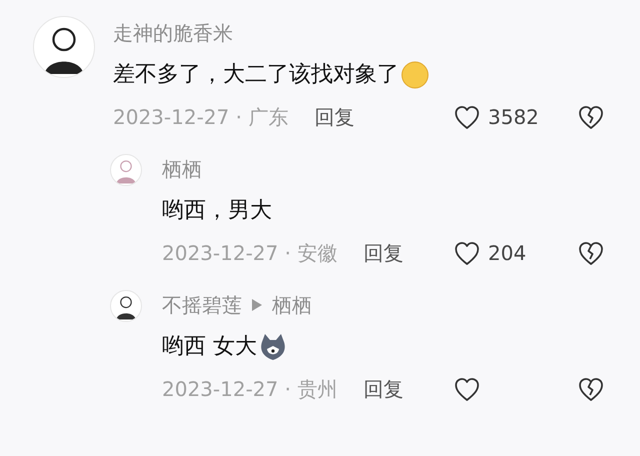 This screenshot has width=640, height=456. I want to click on comment-text: 差不多了，大二了该找对象了, so click(256, 75).